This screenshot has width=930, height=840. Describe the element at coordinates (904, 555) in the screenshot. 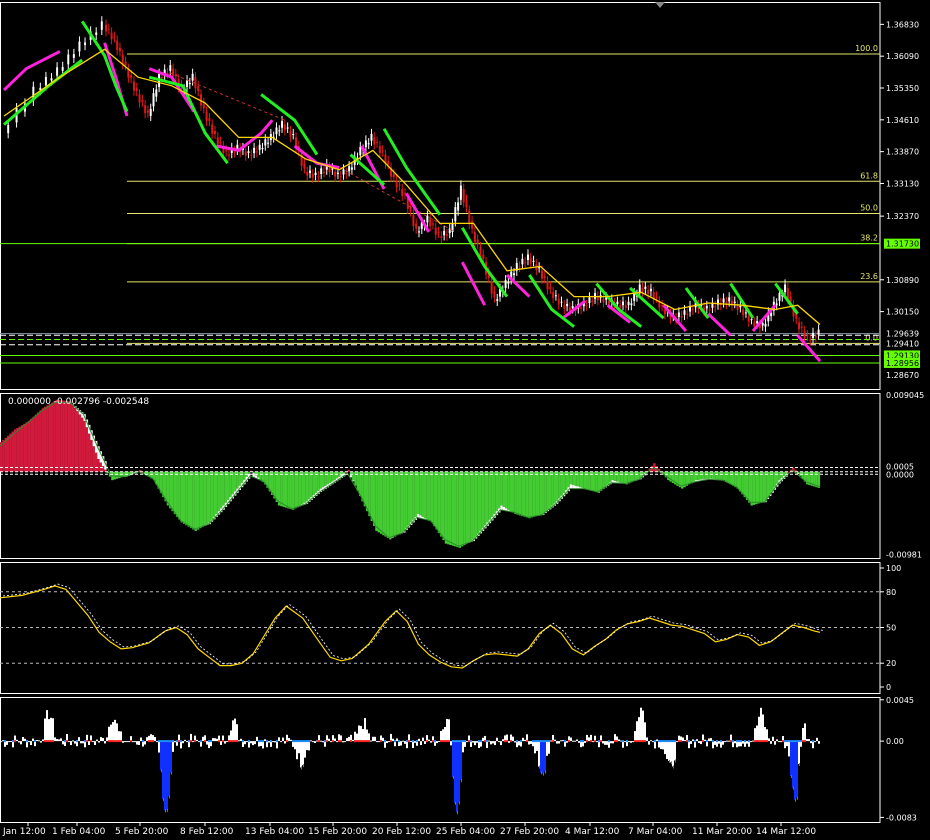

I see `y-tick-label: -0.00981` at that location.